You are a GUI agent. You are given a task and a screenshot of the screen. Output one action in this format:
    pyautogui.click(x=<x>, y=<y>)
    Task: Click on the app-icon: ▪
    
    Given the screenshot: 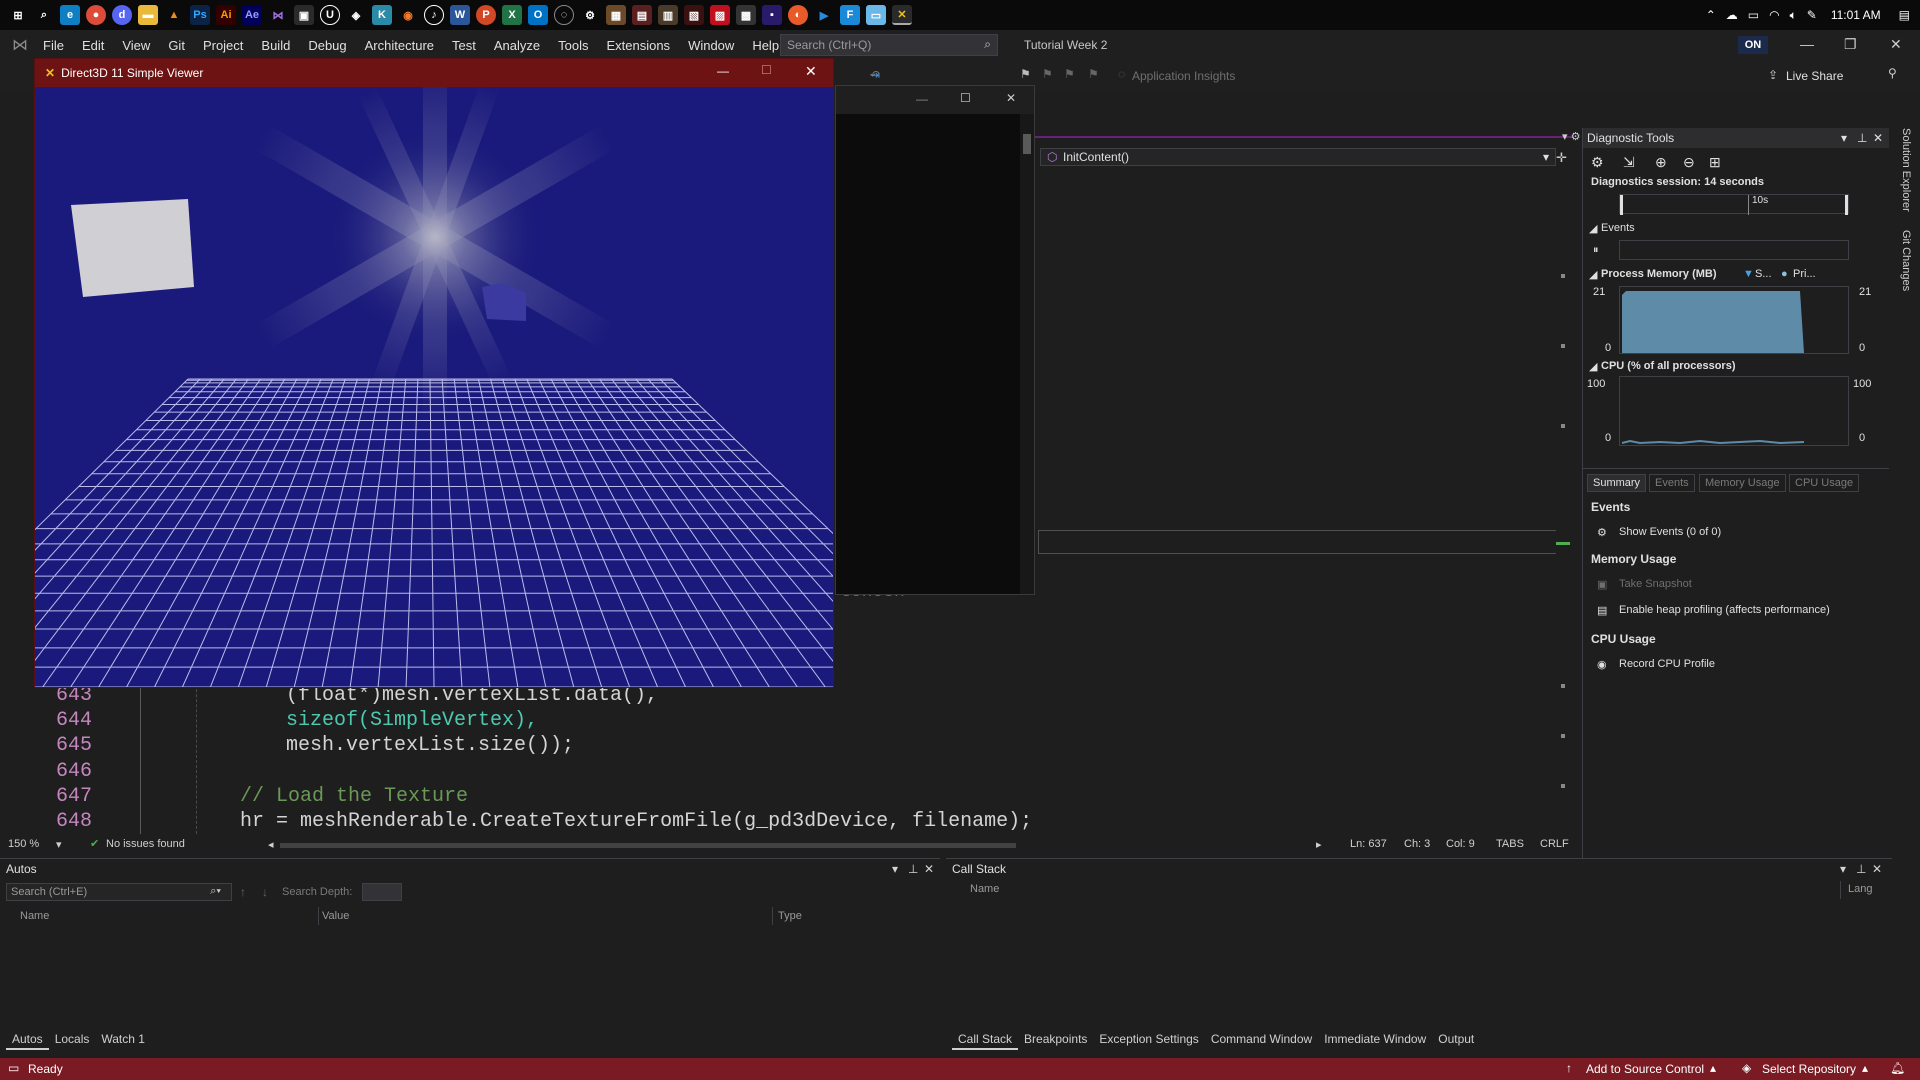 What is the action you would take?
    pyautogui.click(x=772, y=15)
    